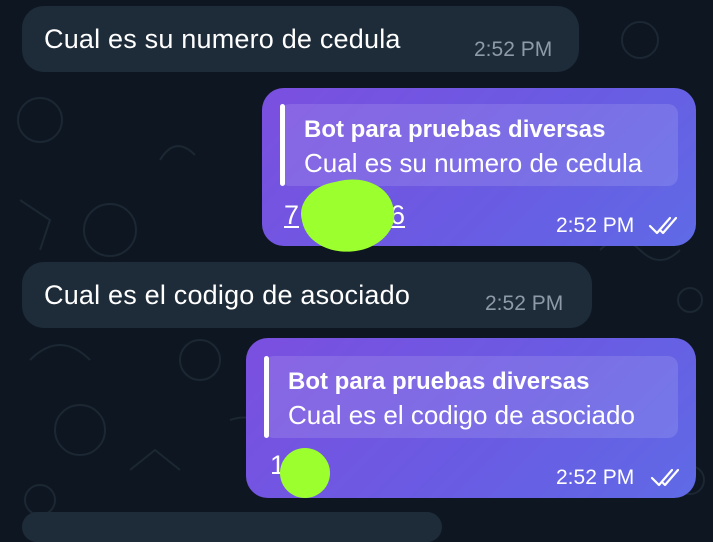  What do you see at coordinates (461, 415) in the screenshot?
I see `reply-text: Cual es el codigo de asociado` at bounding box center [461, 415].